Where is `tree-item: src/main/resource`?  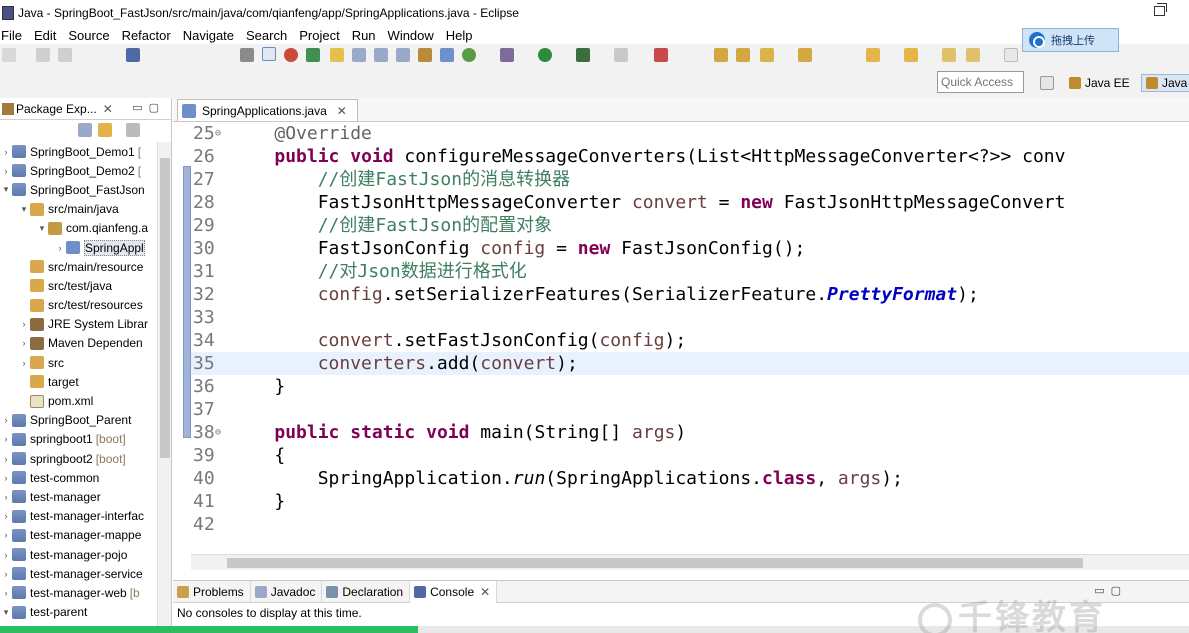
tree-item: src/main/resource is located at coordinates (78, 266).